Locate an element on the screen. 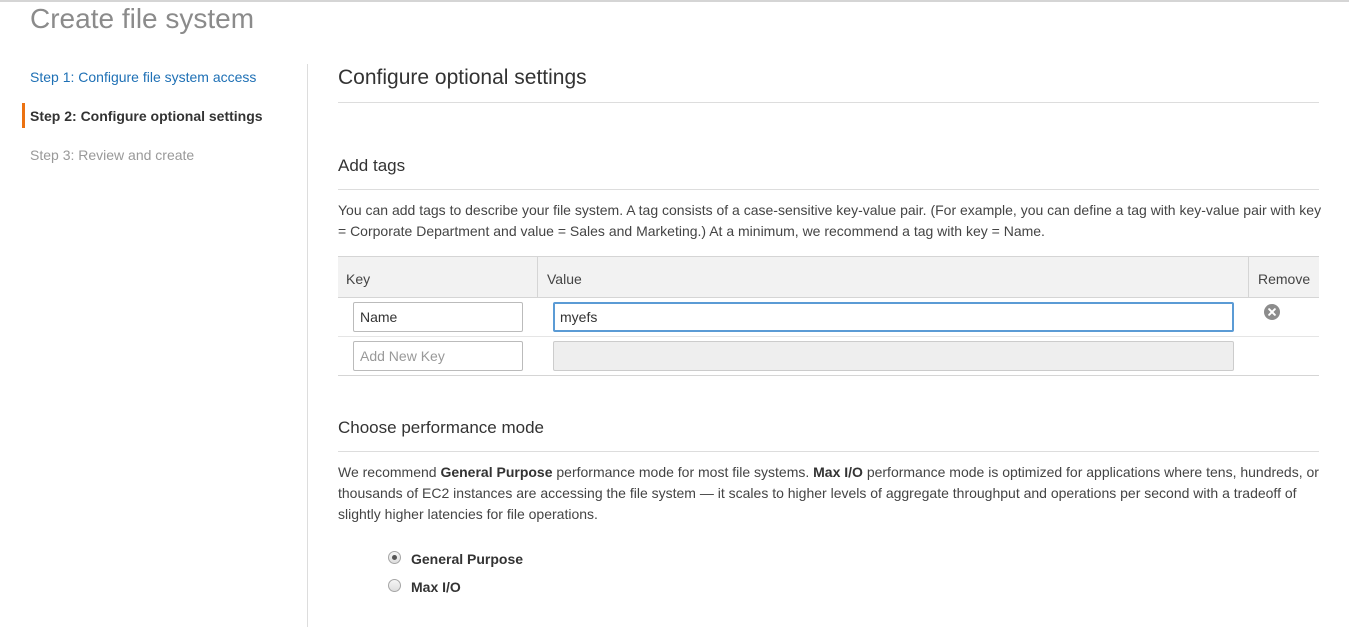 The width and height of the screenshot is (1349, 627). tags-table: Key Value Remove is located at coordinates (828, 316).